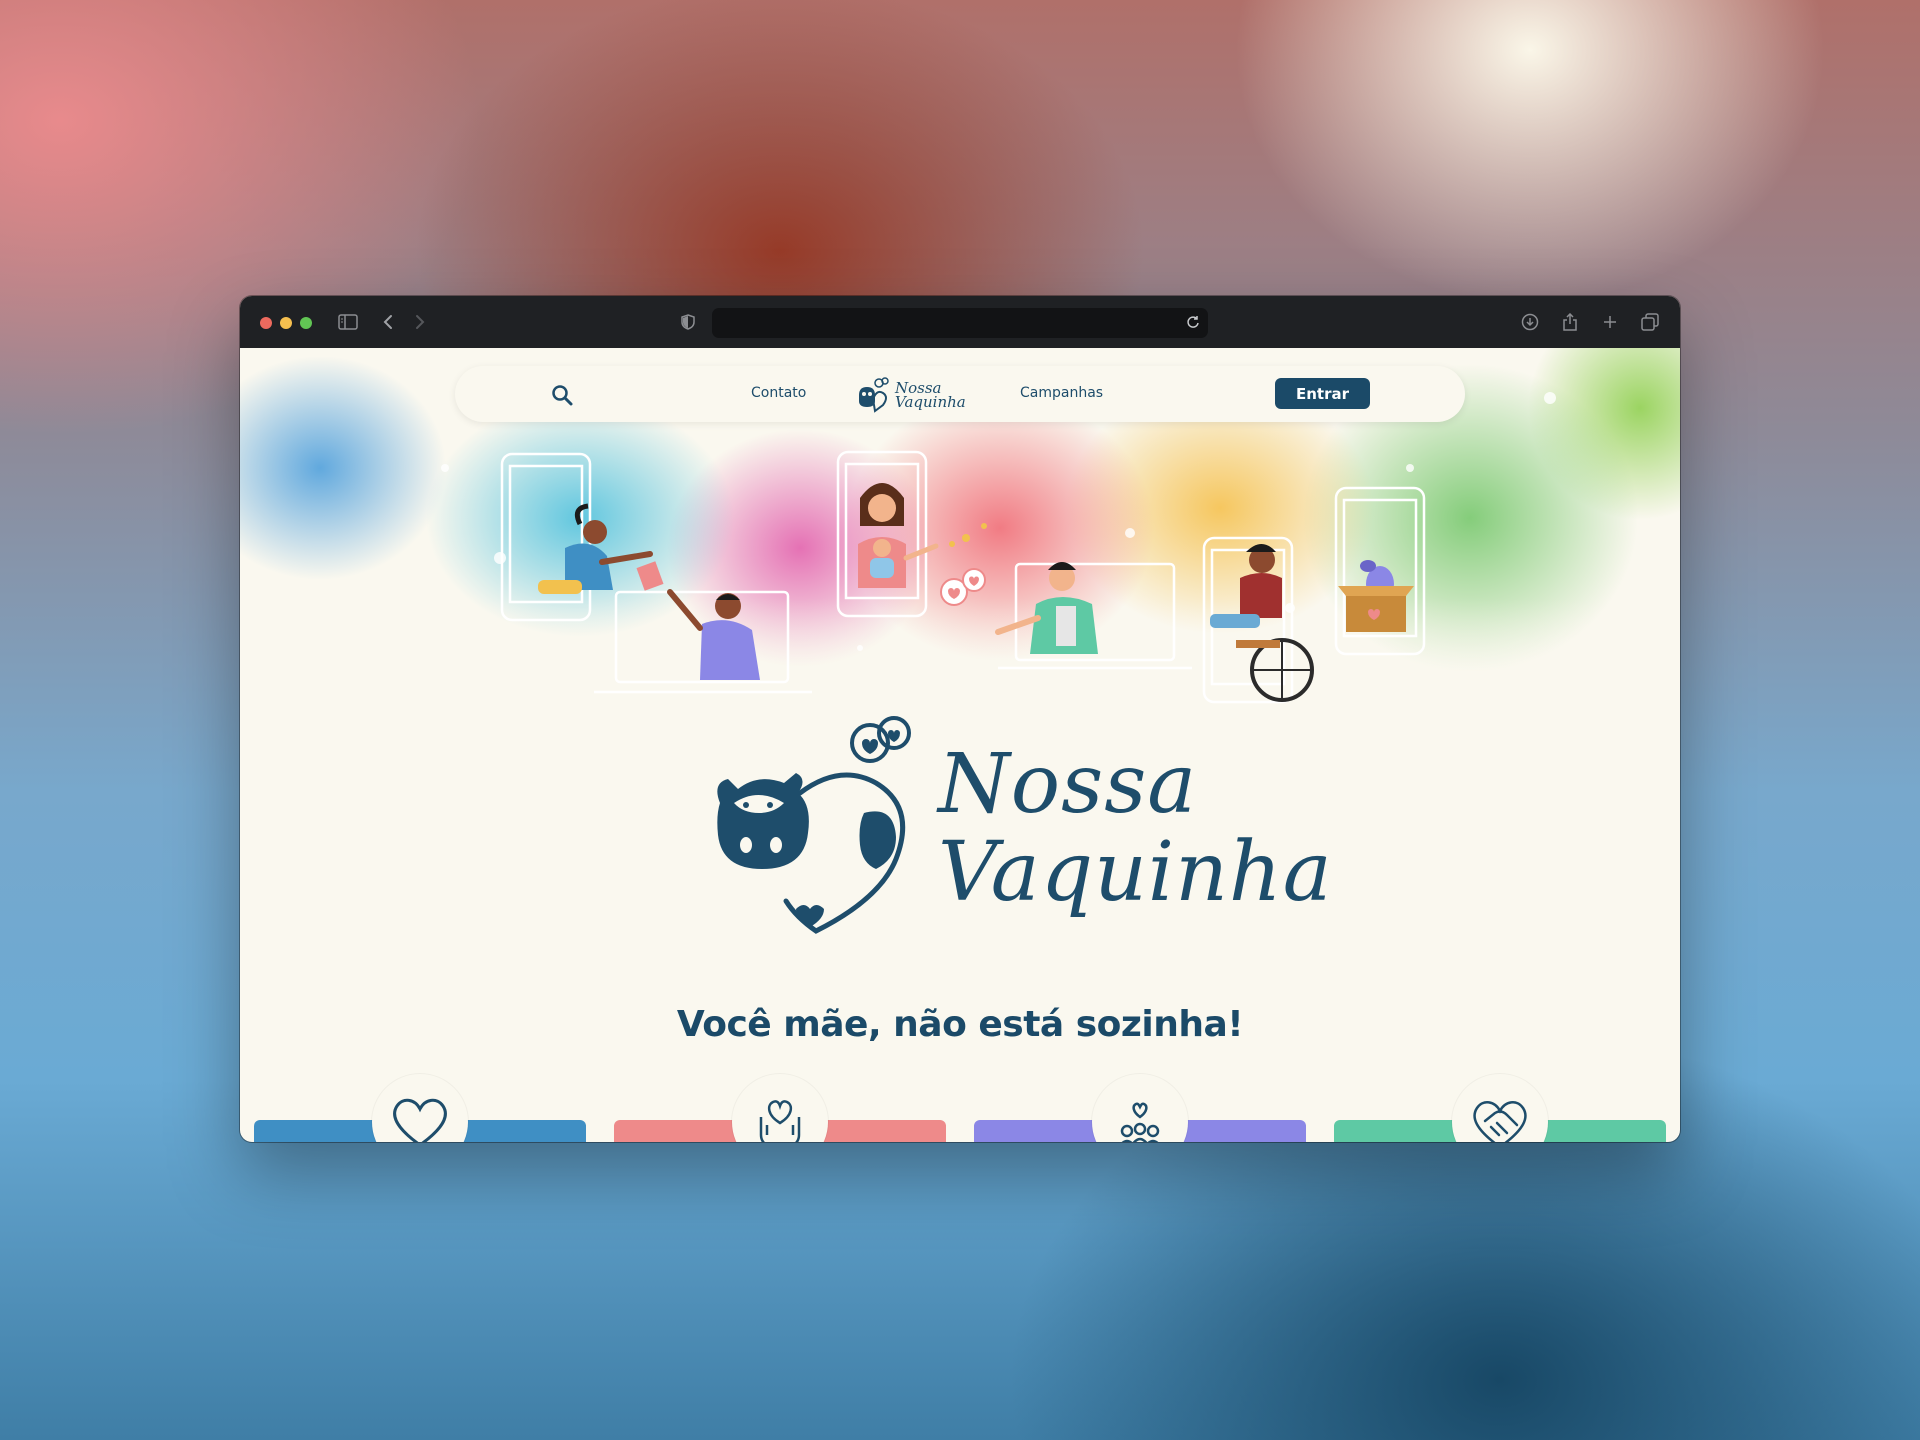 The height and width of the screenshot is (1440, 1920). I want to click on back-icon, so click(388, 322).